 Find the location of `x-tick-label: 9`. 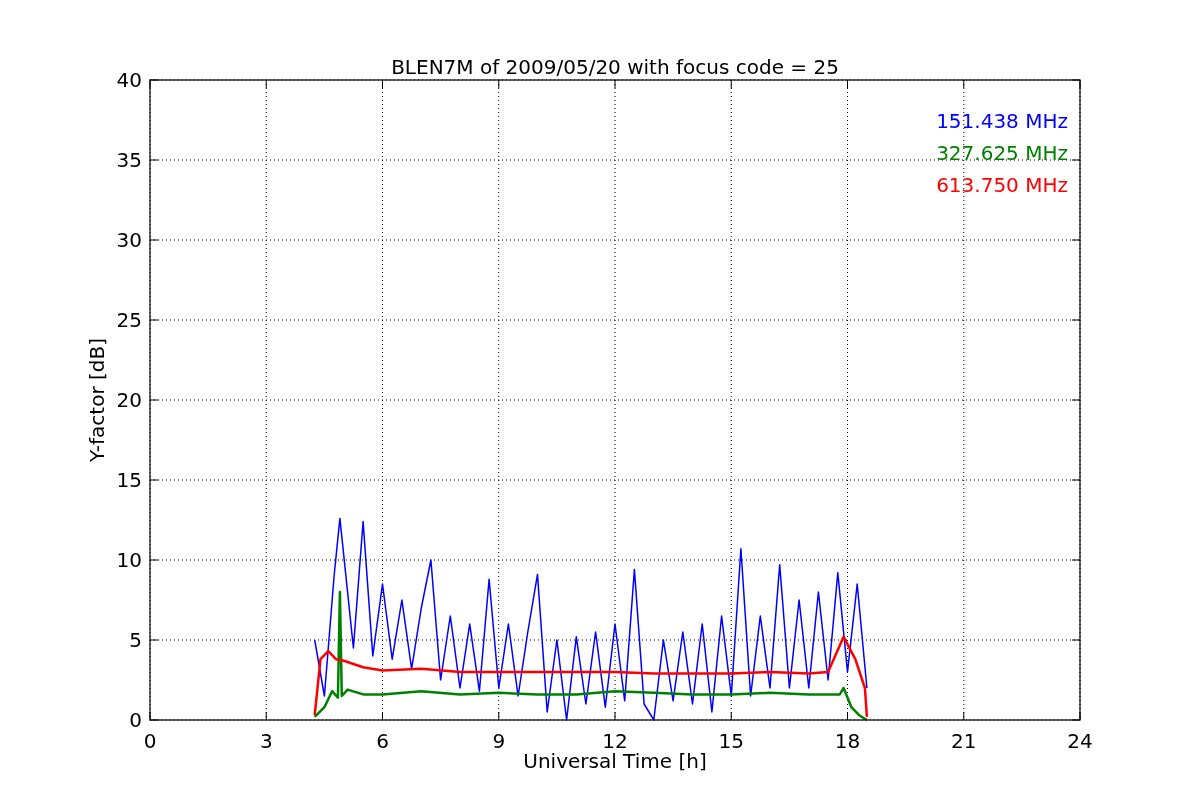

x-tick-label: 9 is located at coordinates (499, 741).